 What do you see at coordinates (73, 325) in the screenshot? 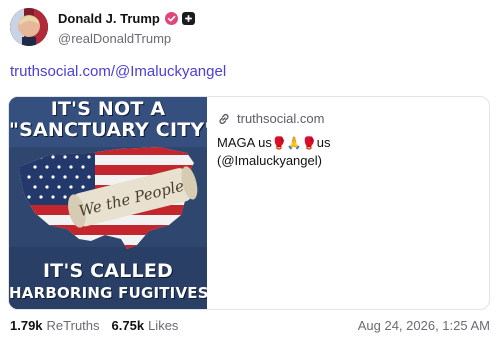
I see `retruths-label: ReTruths` at bounding box center [73, 325].